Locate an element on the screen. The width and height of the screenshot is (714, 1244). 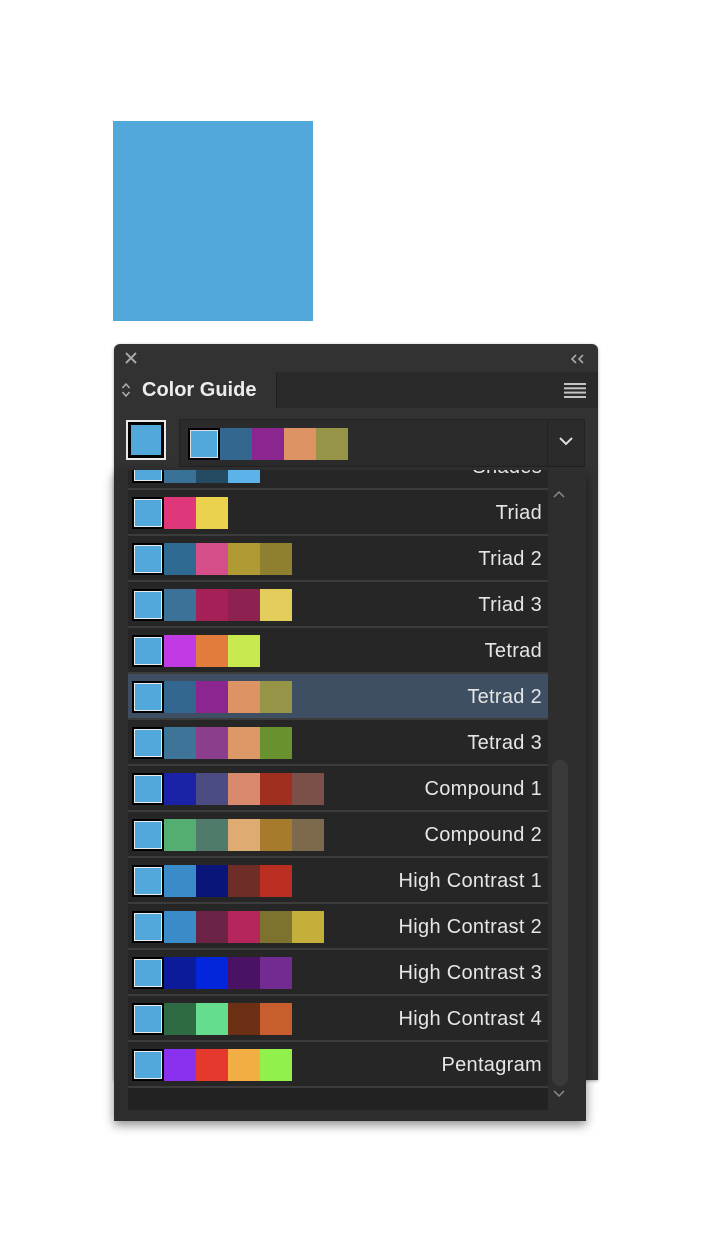
harmony-rule-item: Triad 2 is located at coordinates (338, 559).